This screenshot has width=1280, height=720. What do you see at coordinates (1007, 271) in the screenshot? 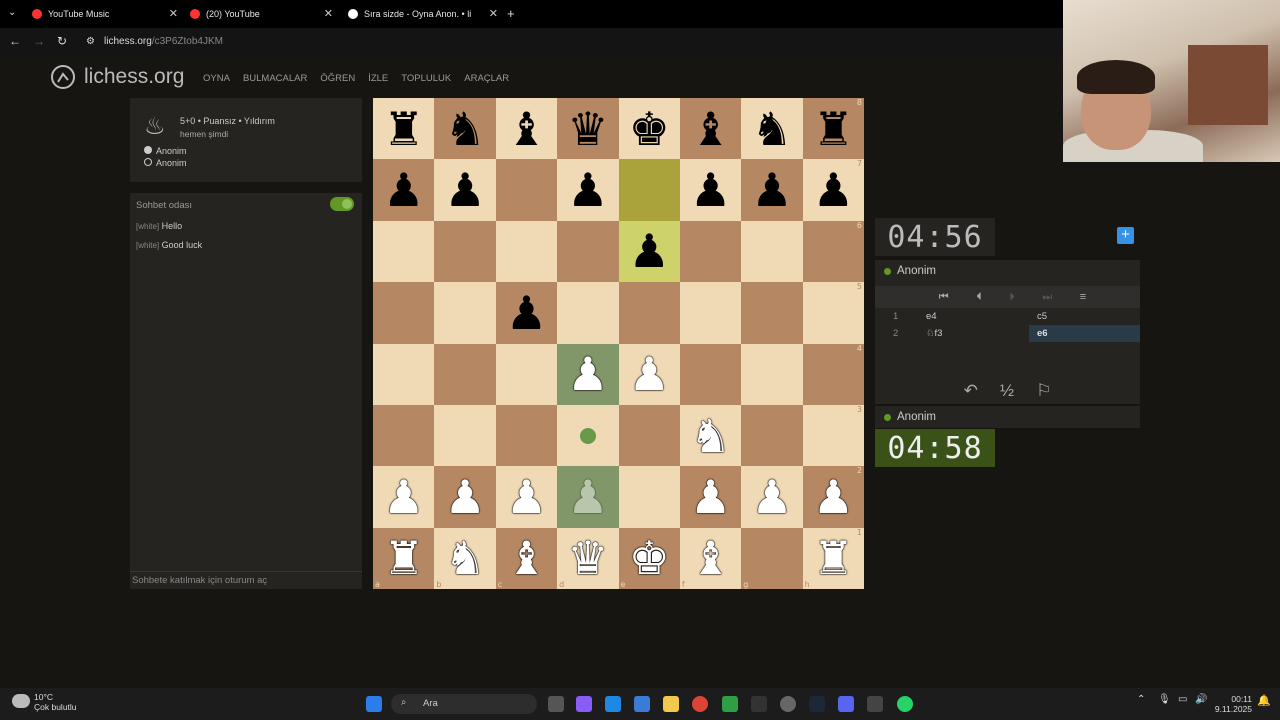
I see `opponent-player: Anonim` at bounding box center [1007, 271].